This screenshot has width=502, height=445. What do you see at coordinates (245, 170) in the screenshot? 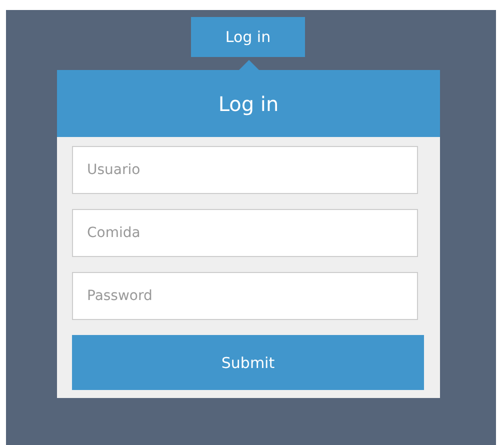
I see `input-field: Usuario` at bounding box center [245, 170].